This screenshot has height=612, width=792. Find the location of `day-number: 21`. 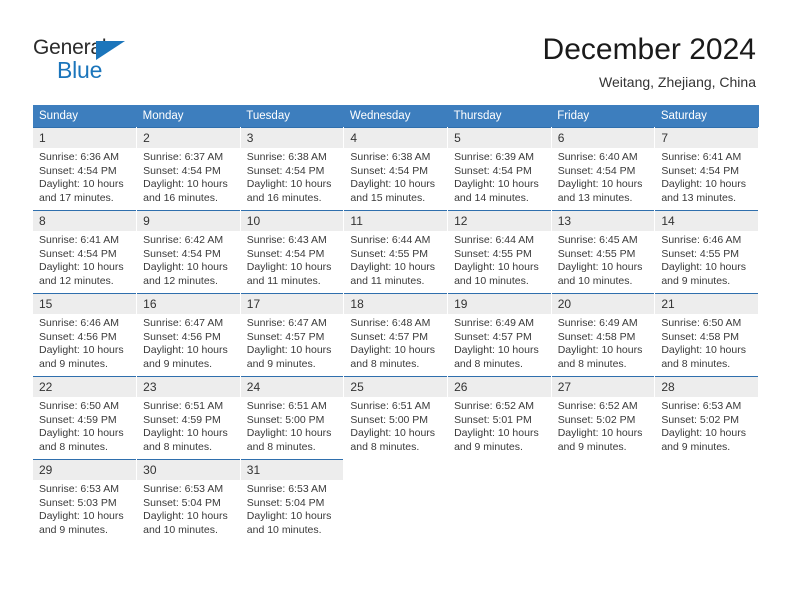

day-number: 21 is located at coordinates (706, 304).